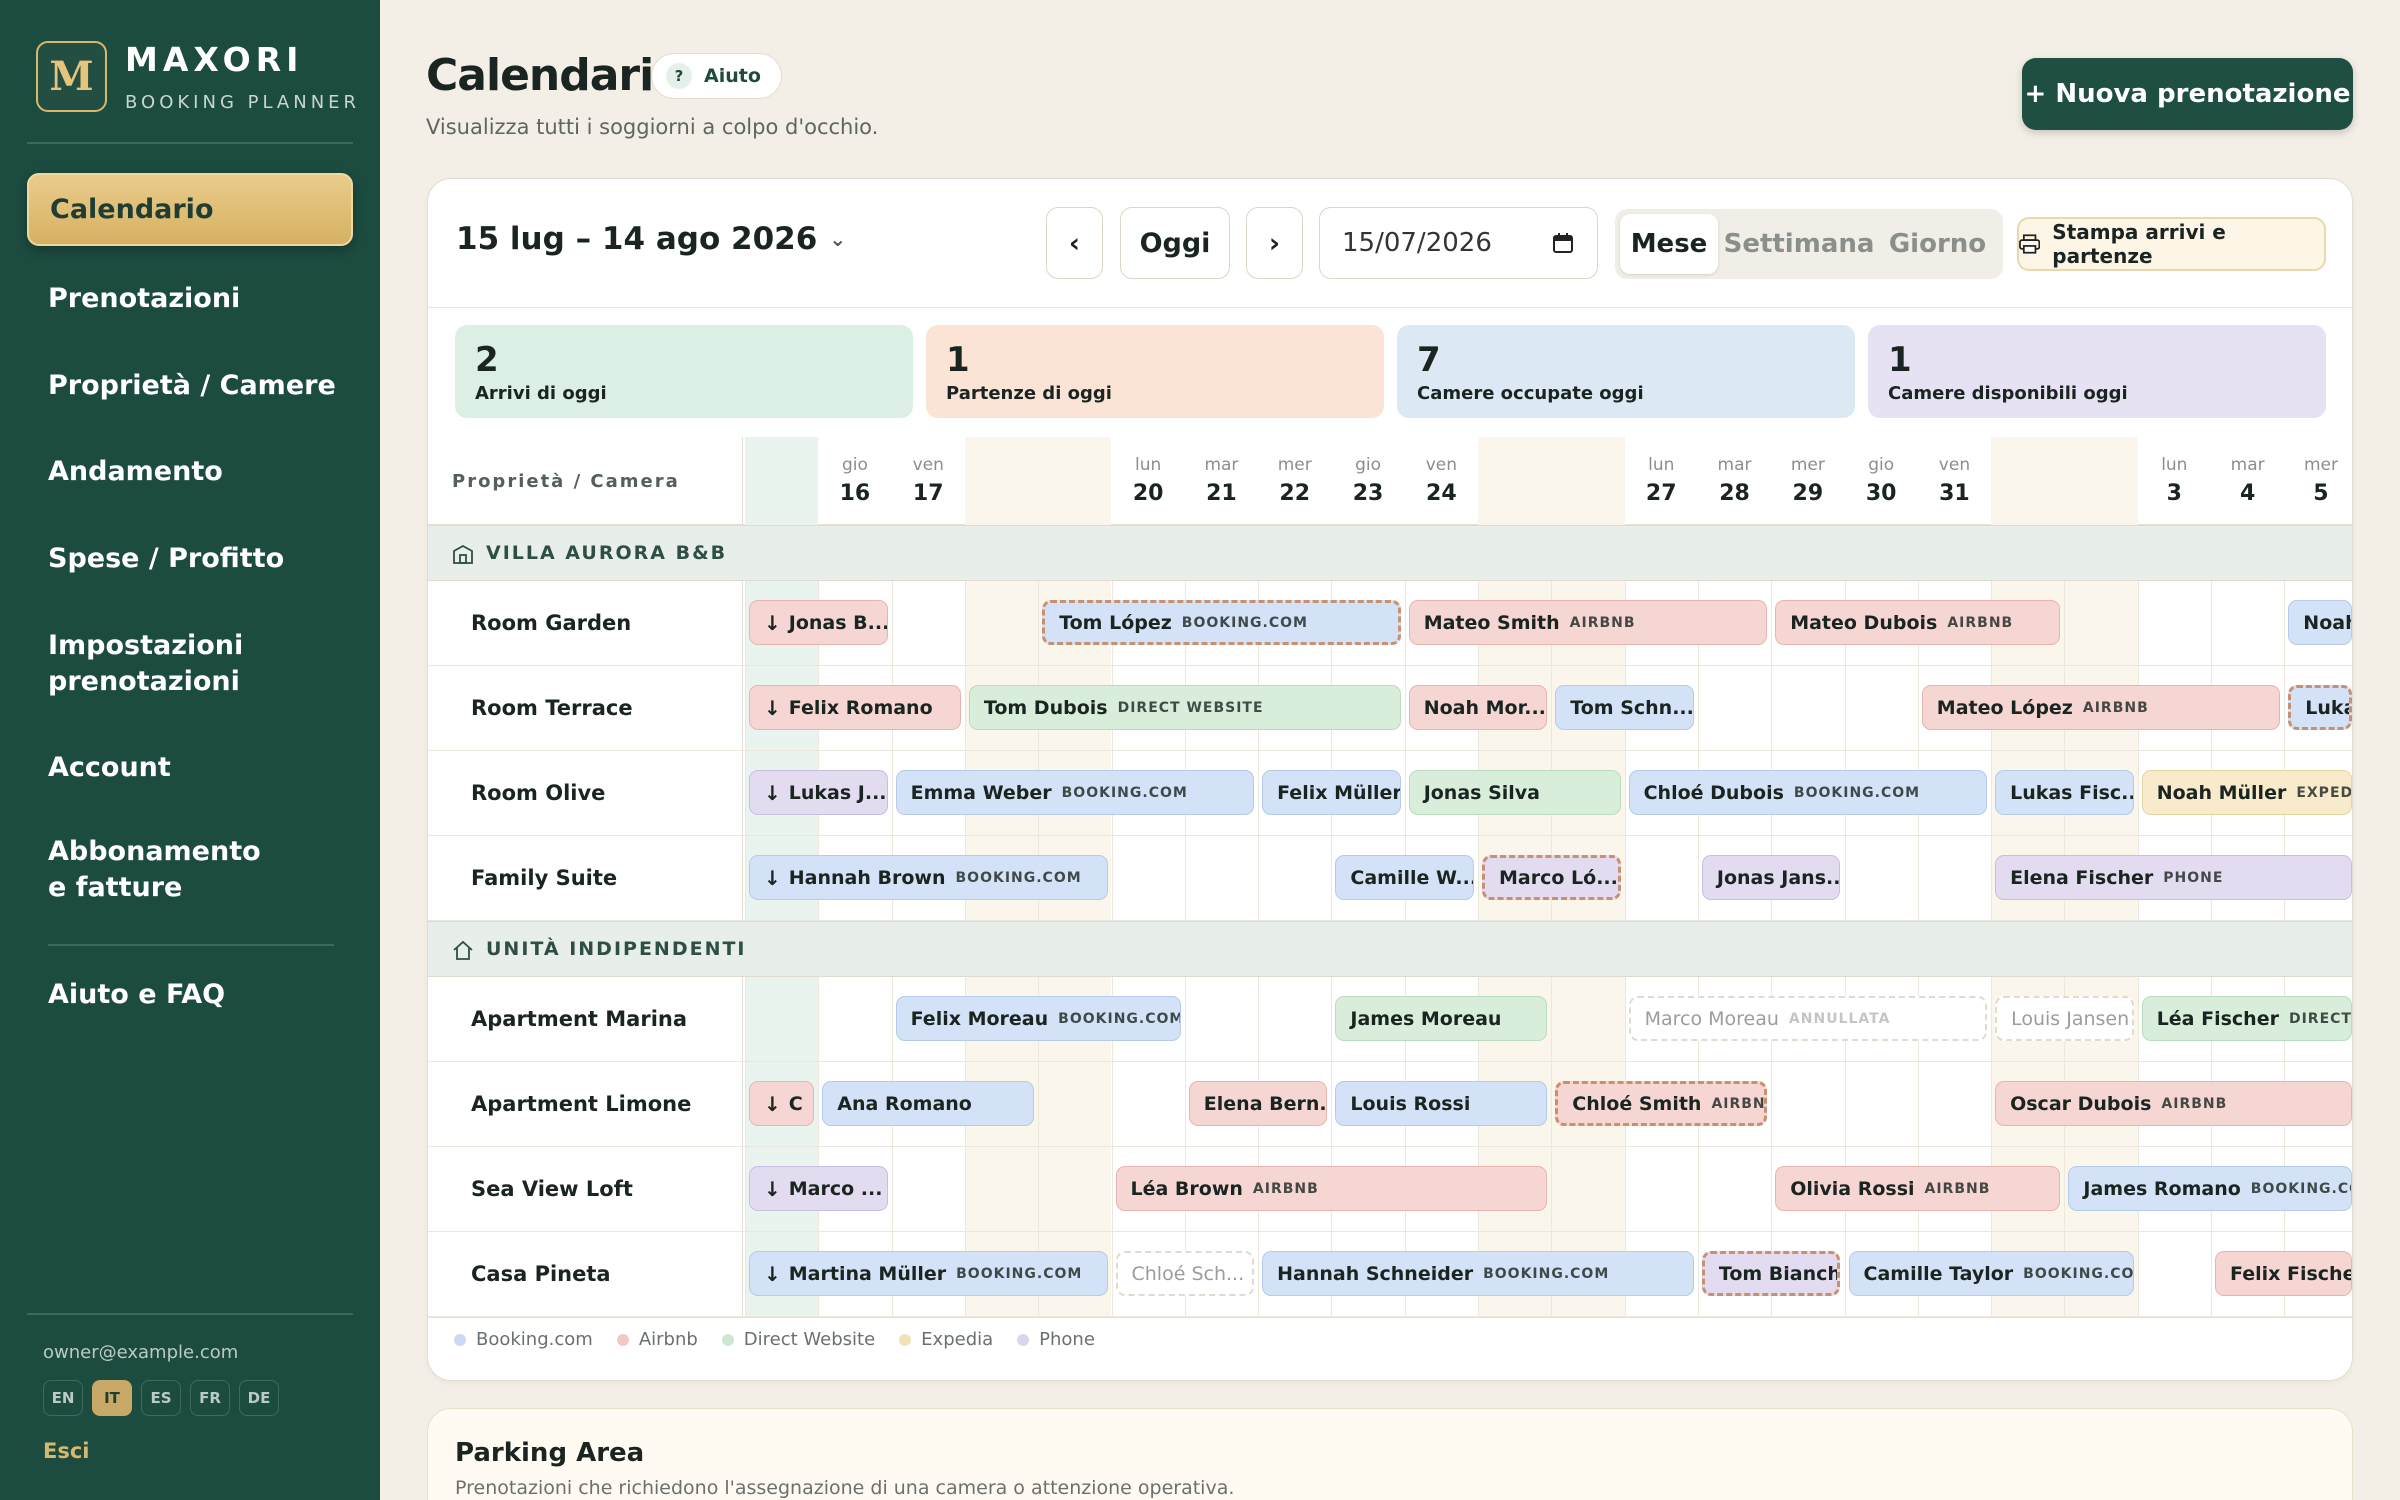 Image resolution: width=2400 pixels, height=1500 pixels. Describe the element at coordinates (1331, 1188) in the screenshot. I see `booking-bar: Léa Brown AIRBNB` at that location.